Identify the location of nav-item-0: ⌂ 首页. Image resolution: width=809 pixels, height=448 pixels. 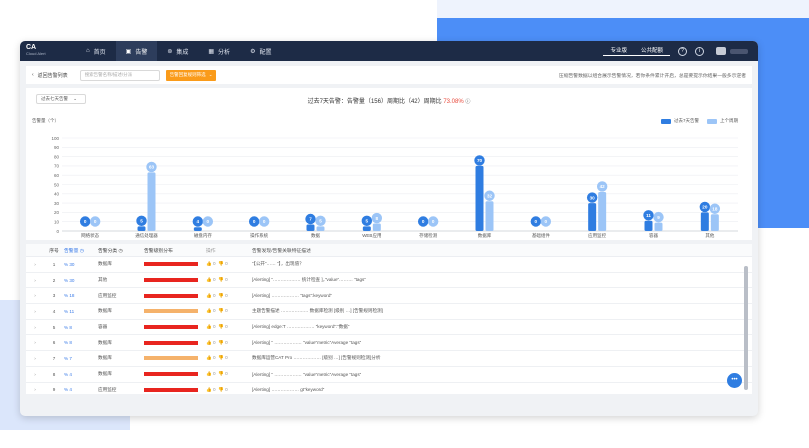
(96, 51).